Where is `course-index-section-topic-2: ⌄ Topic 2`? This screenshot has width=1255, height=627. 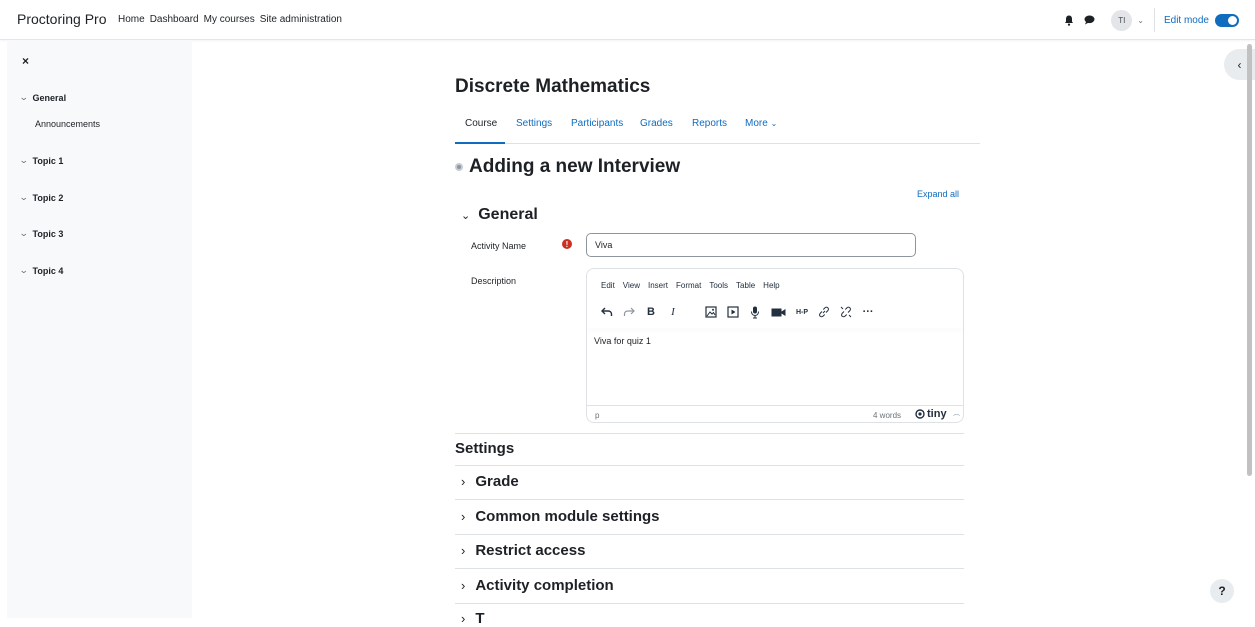 course-index-section-topic-2: ⌄ Topic 2 is located at coordinates (41, 197).